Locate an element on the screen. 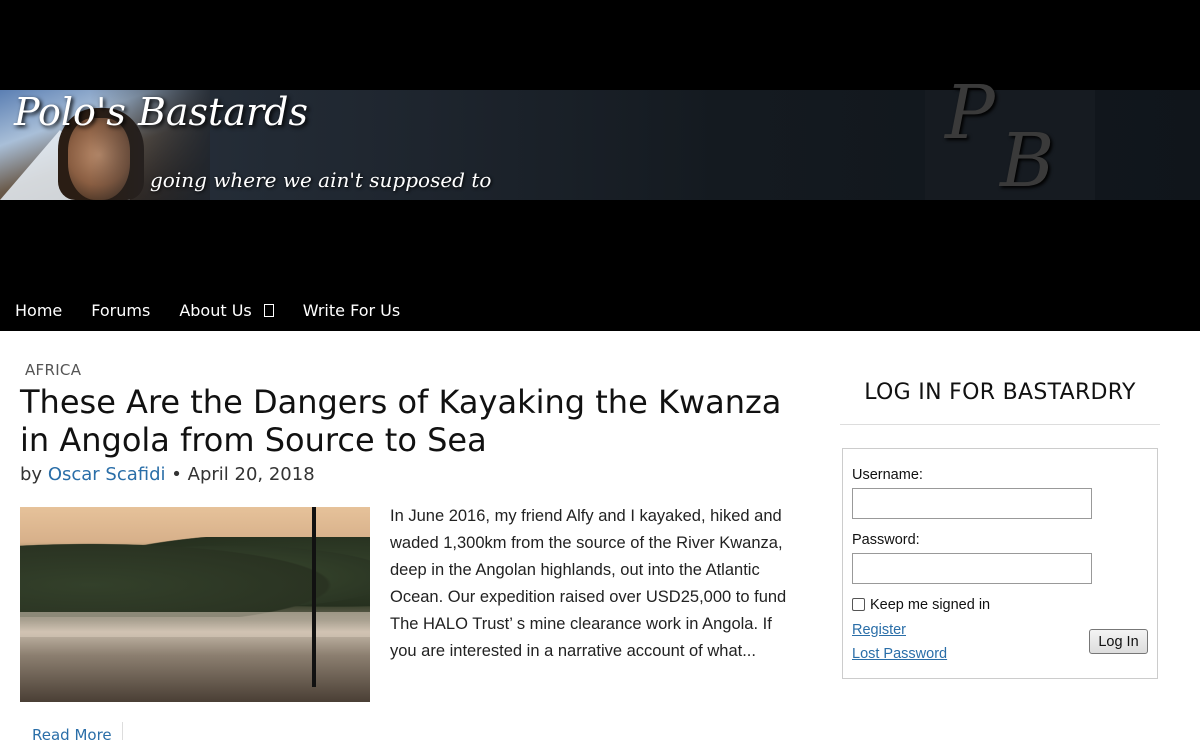 This screenshot has width=1200, height=740. remember-me-label: Keep me signed in is located at coordinates (930, 605).